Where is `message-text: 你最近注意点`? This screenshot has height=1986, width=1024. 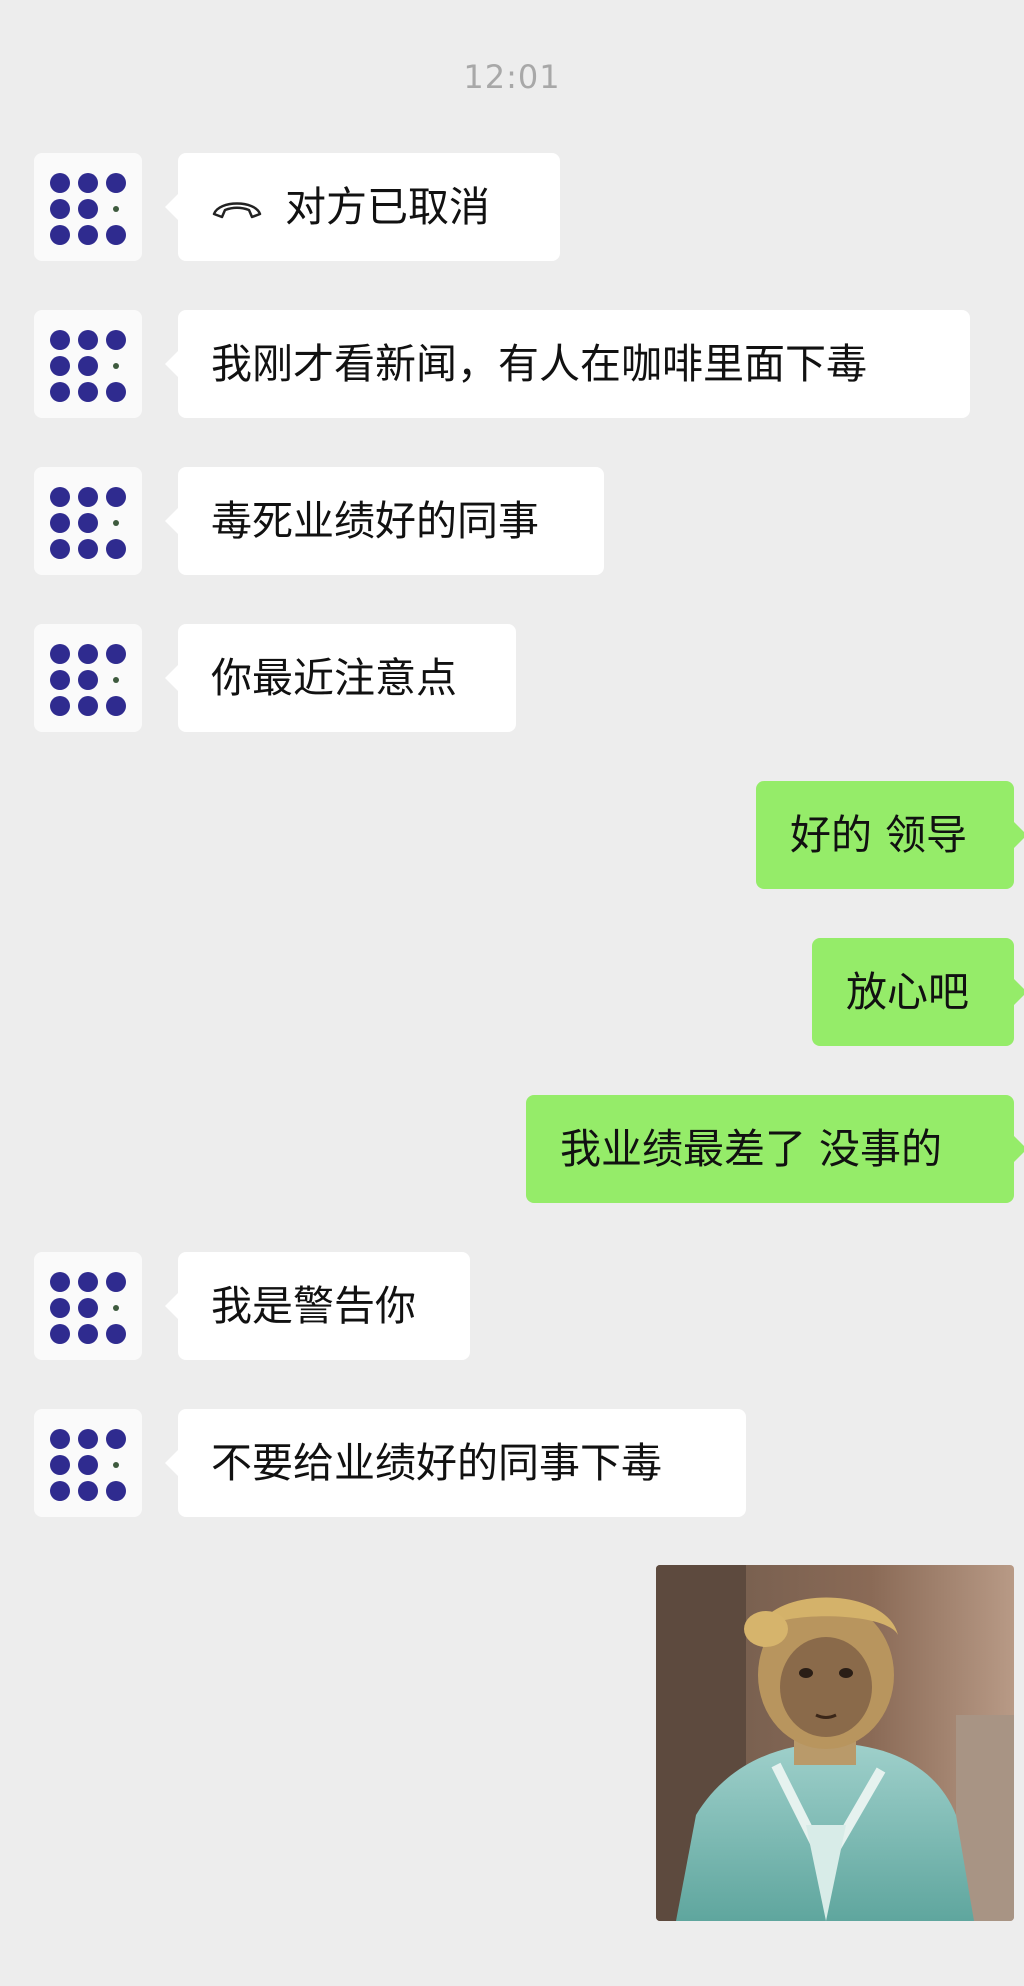 message-text: 你最近注意点 is located at coordinates (334, 678).